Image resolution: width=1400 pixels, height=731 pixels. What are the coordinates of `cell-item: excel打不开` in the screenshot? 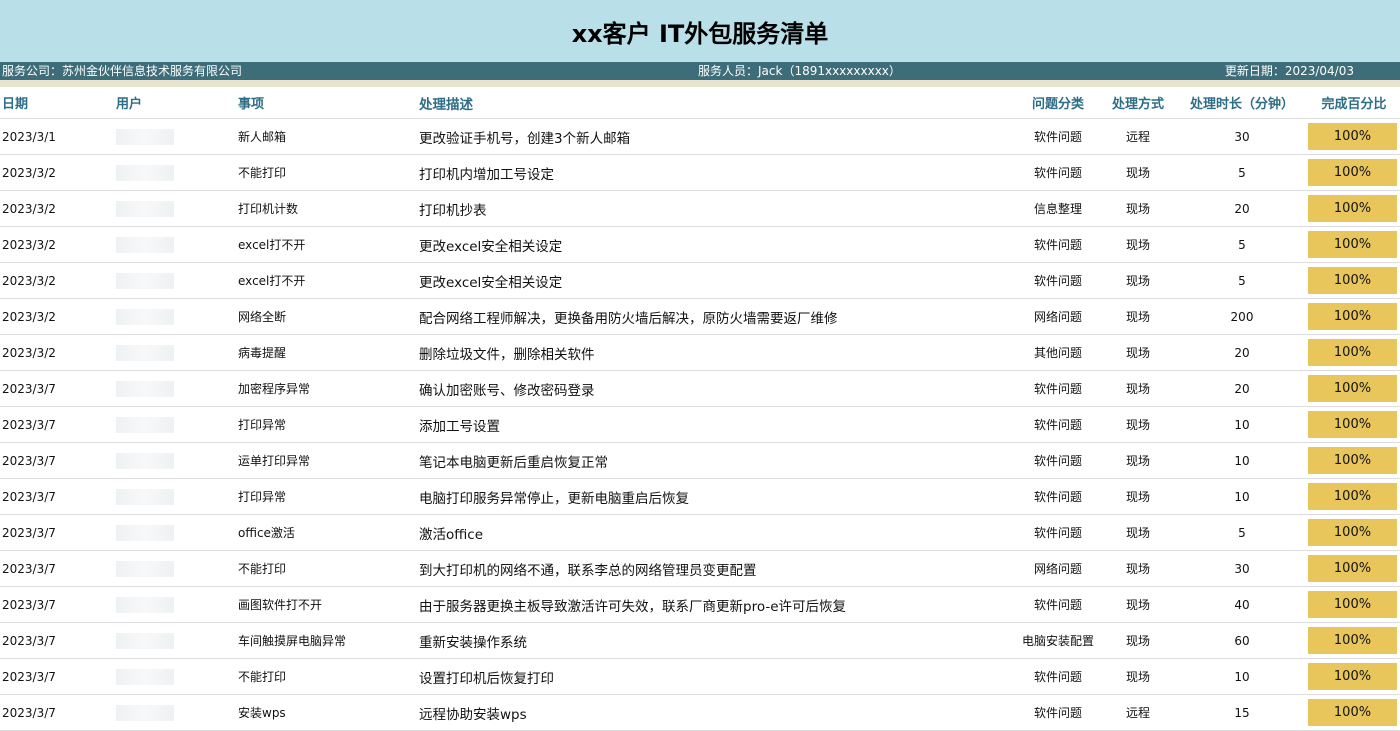 It's located at (328, 244).